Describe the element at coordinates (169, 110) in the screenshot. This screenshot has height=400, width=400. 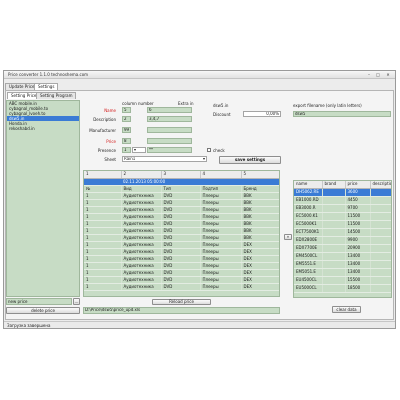
I see `name-extra-input: 6` at that location.